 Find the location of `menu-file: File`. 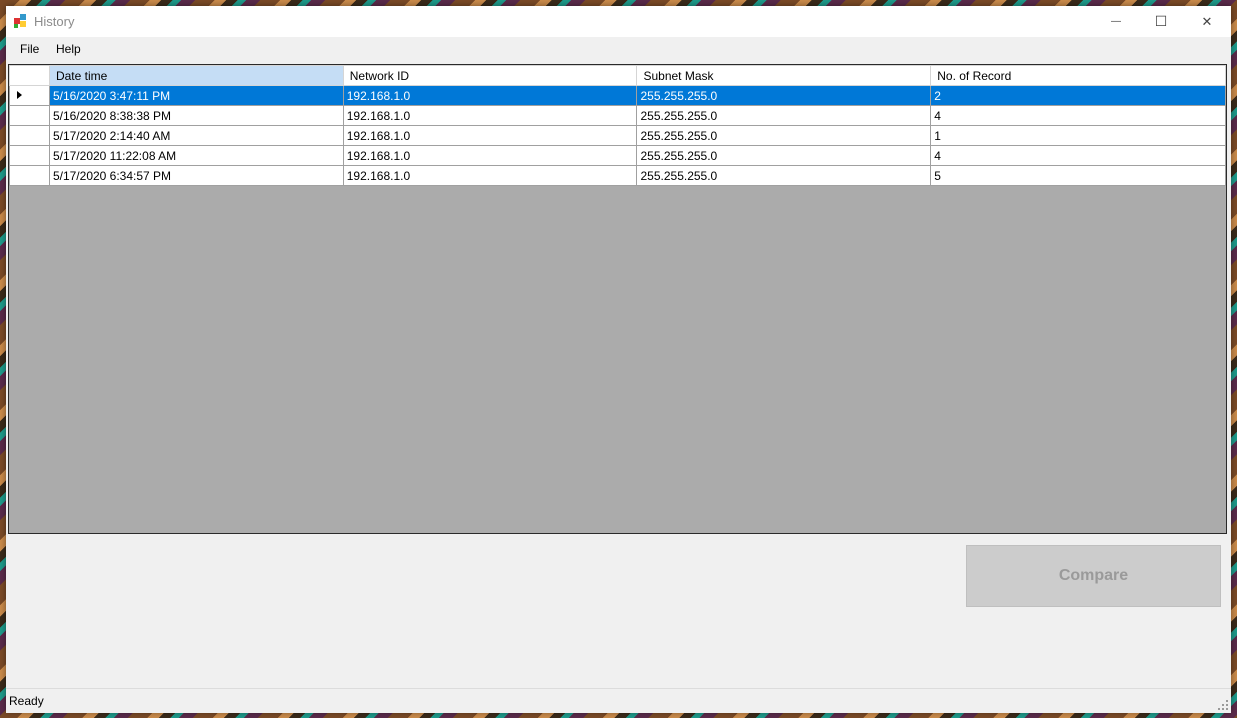

menu-file: File is located at coordinates (29, 49).